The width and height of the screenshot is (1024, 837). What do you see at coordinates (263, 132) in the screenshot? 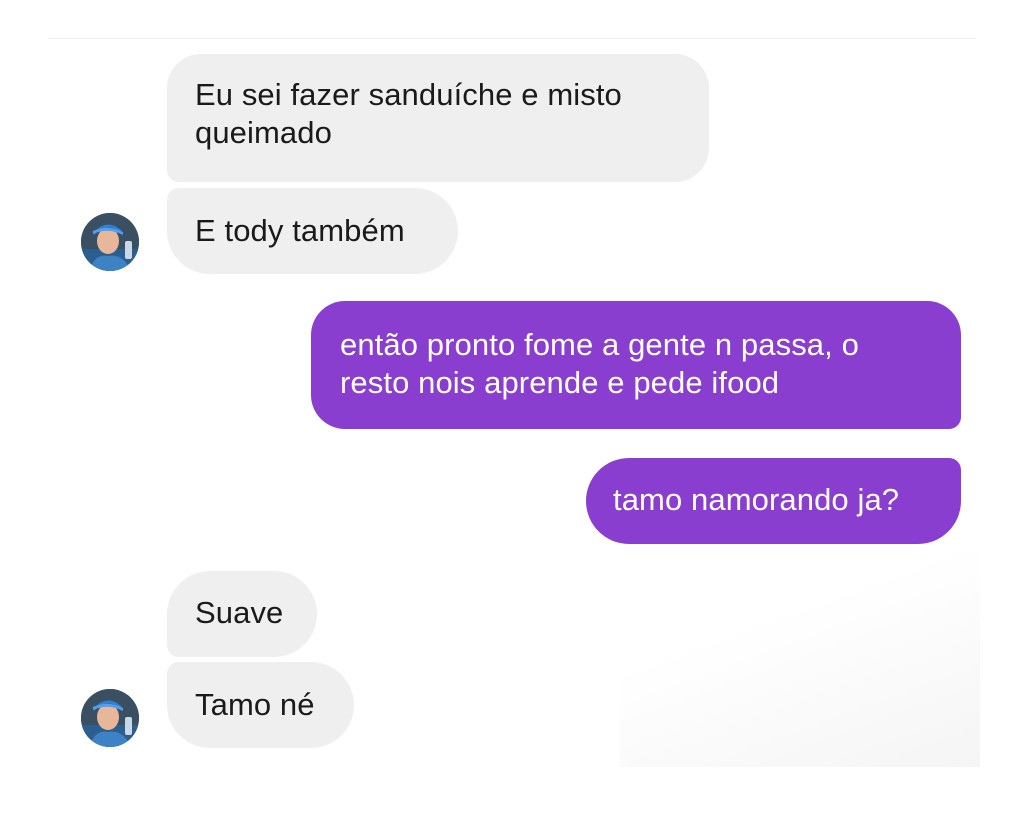
I see `message-text-line: queimado` at bounding box center [263, 132].